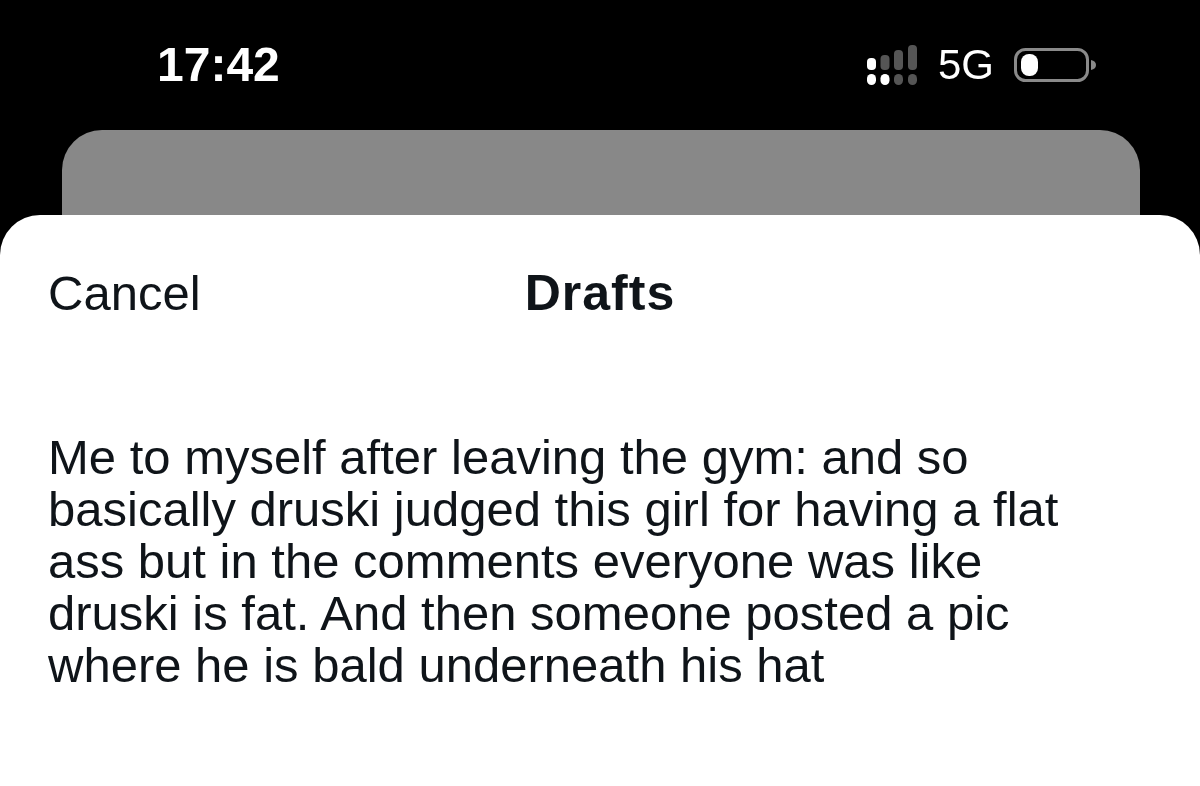 The image size is (1200, 786). What do you see at coordinates (218, 65) in the screenshot?
I see `status-time: 17:42` at bounding box center [218, 65].